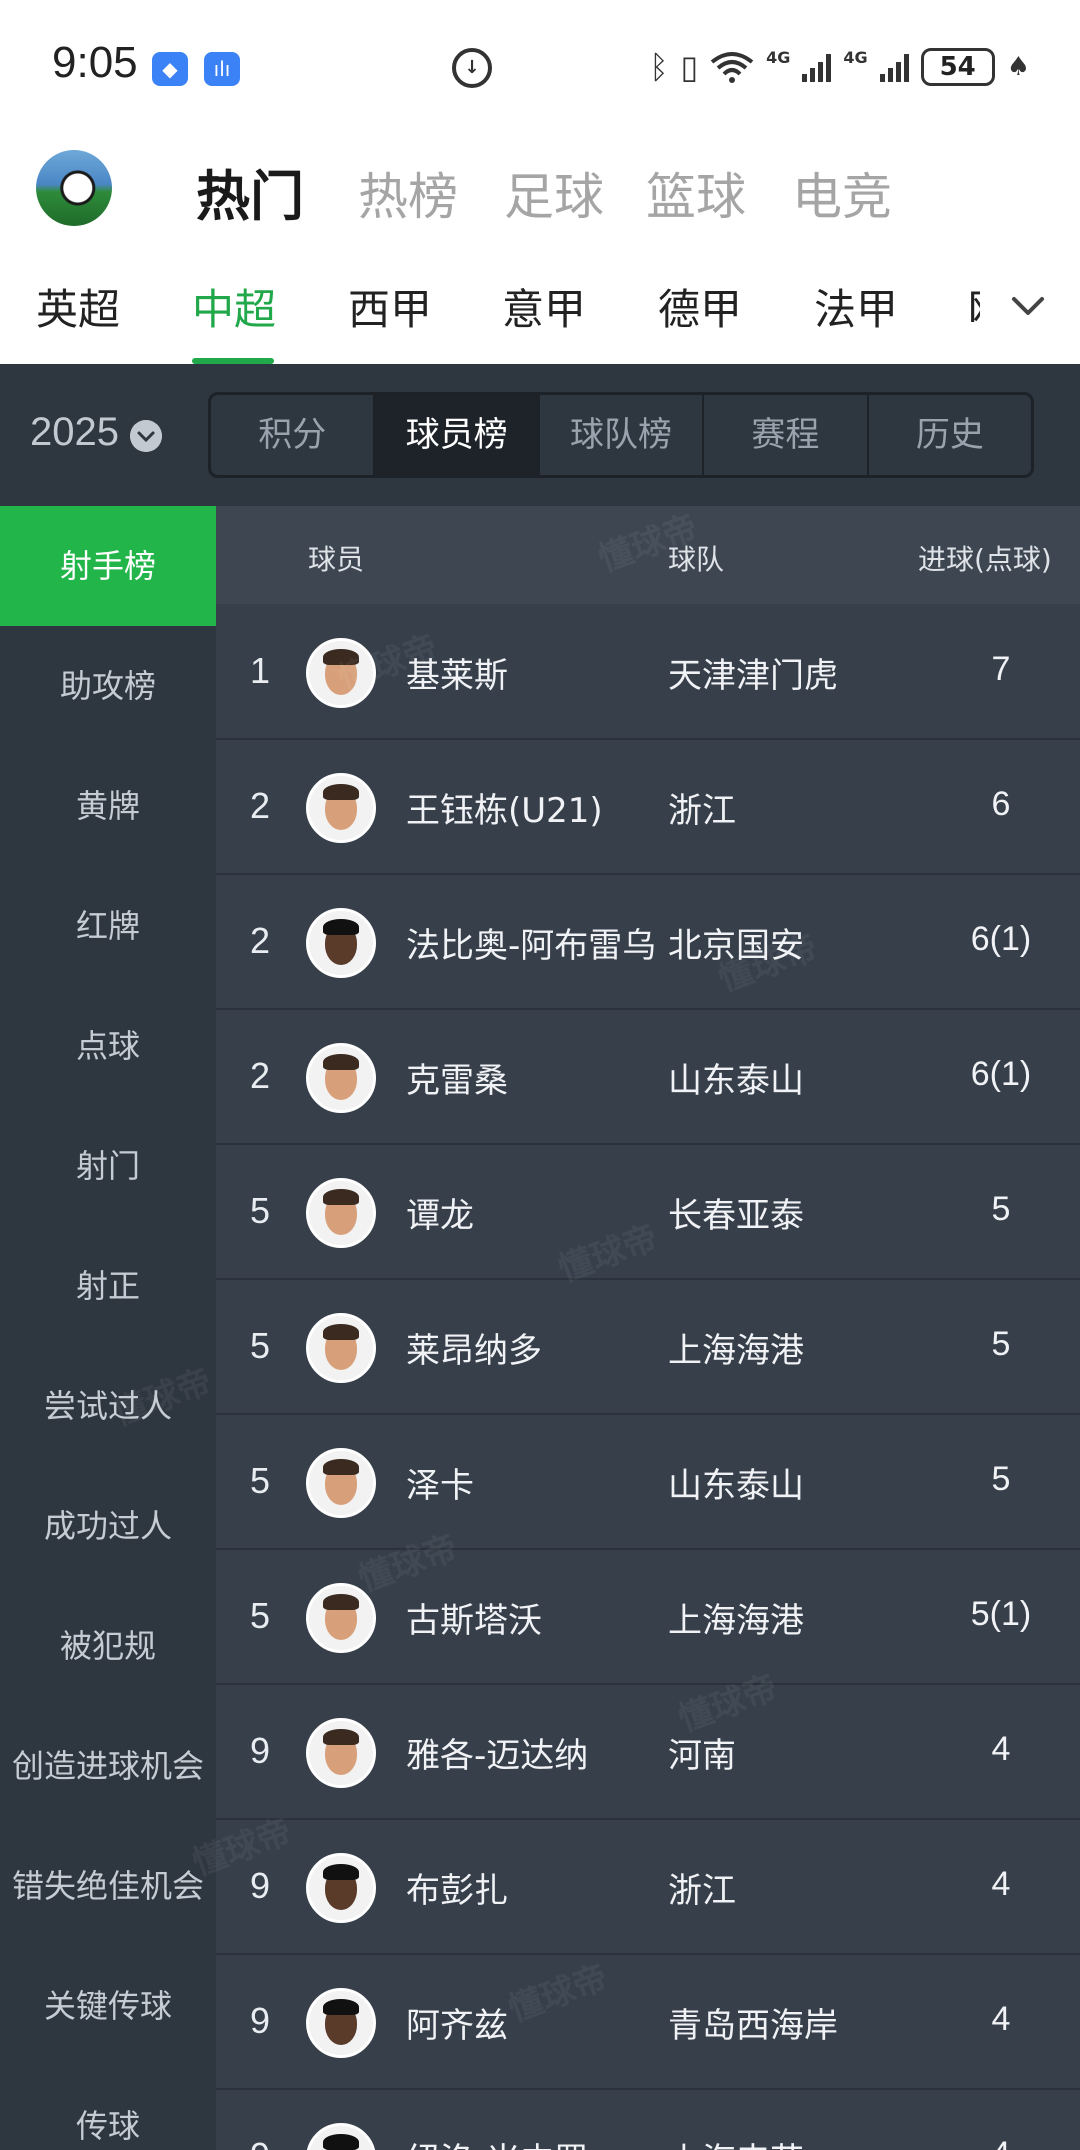 This screenshot has width=1080, height=2150. Describe the element at coordinates (95, 62) in the screenshot. I see `status-time: 9:05` at that location.